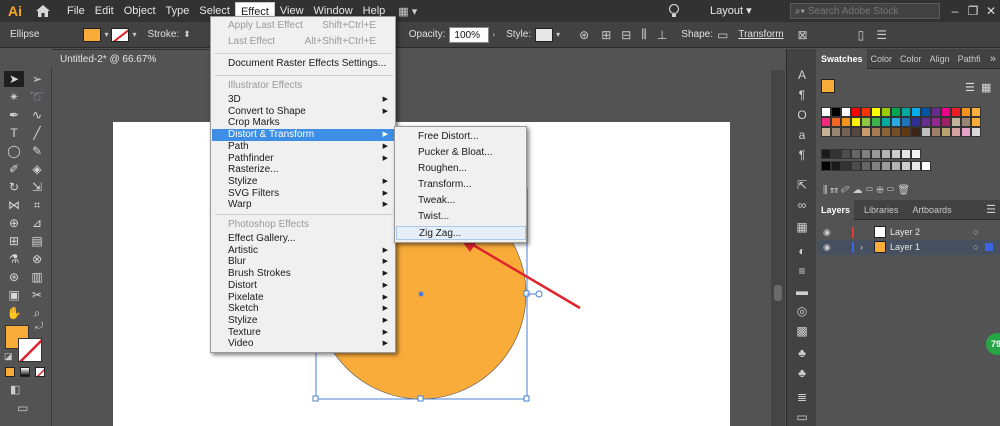 This screenshot has width=1000, height=426. I want to click on layer-name: Layer 1, so click(905, 247).